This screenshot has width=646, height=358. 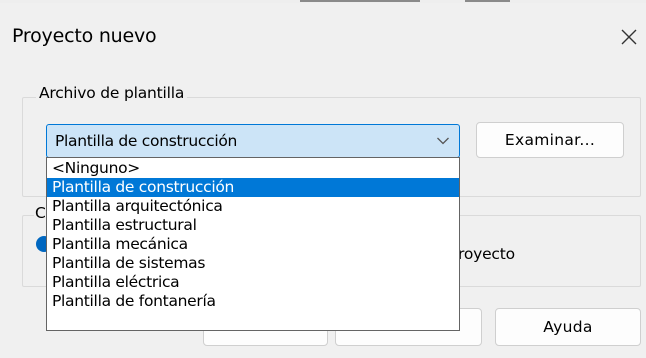 I want to click on template-group-label: Archivo de plantilla, so click(x=112, y=93).